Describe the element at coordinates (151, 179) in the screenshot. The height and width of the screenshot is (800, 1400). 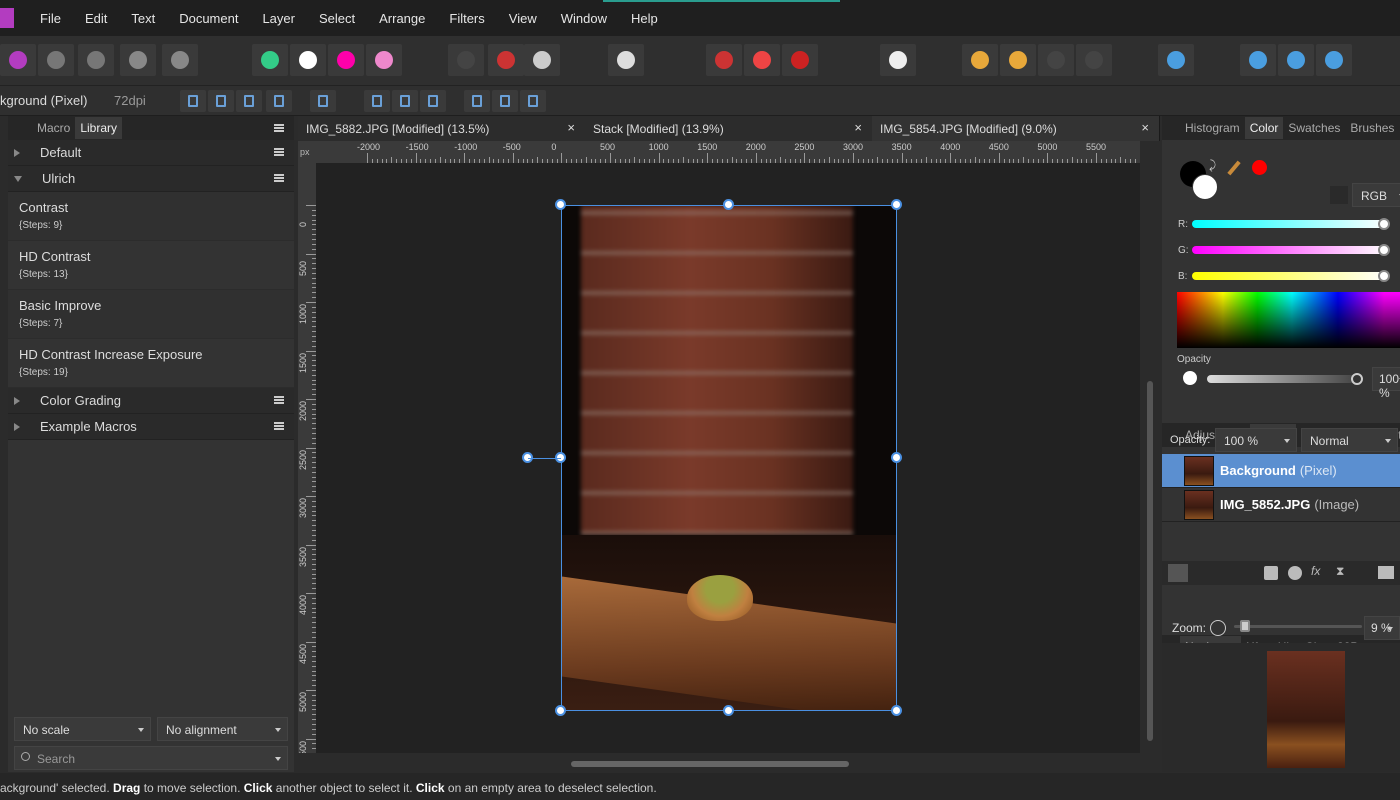
I see `group-ulrich: Ulrich` at that location.